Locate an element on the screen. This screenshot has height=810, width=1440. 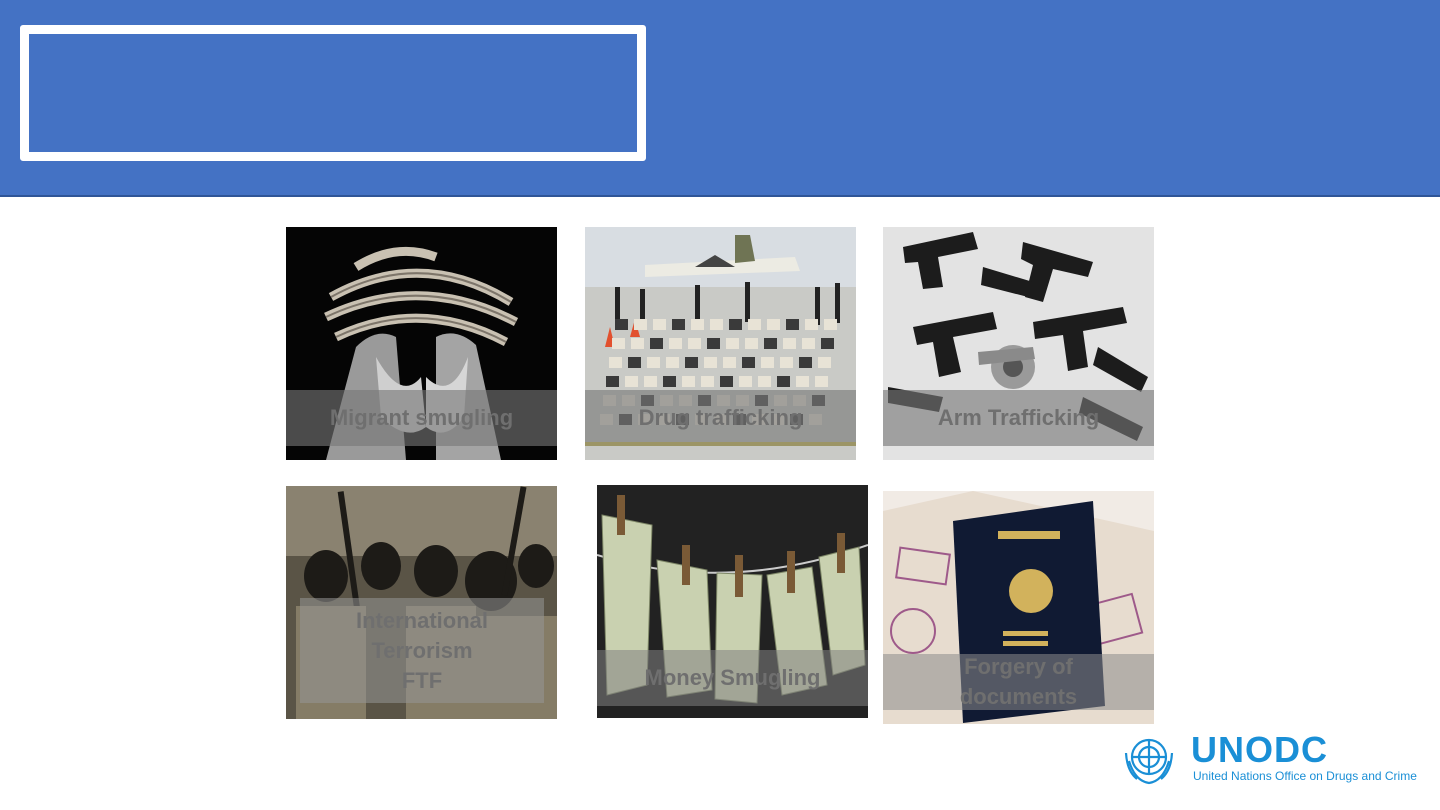
caption-line: Terrorism is located at coordinates (422, 650).